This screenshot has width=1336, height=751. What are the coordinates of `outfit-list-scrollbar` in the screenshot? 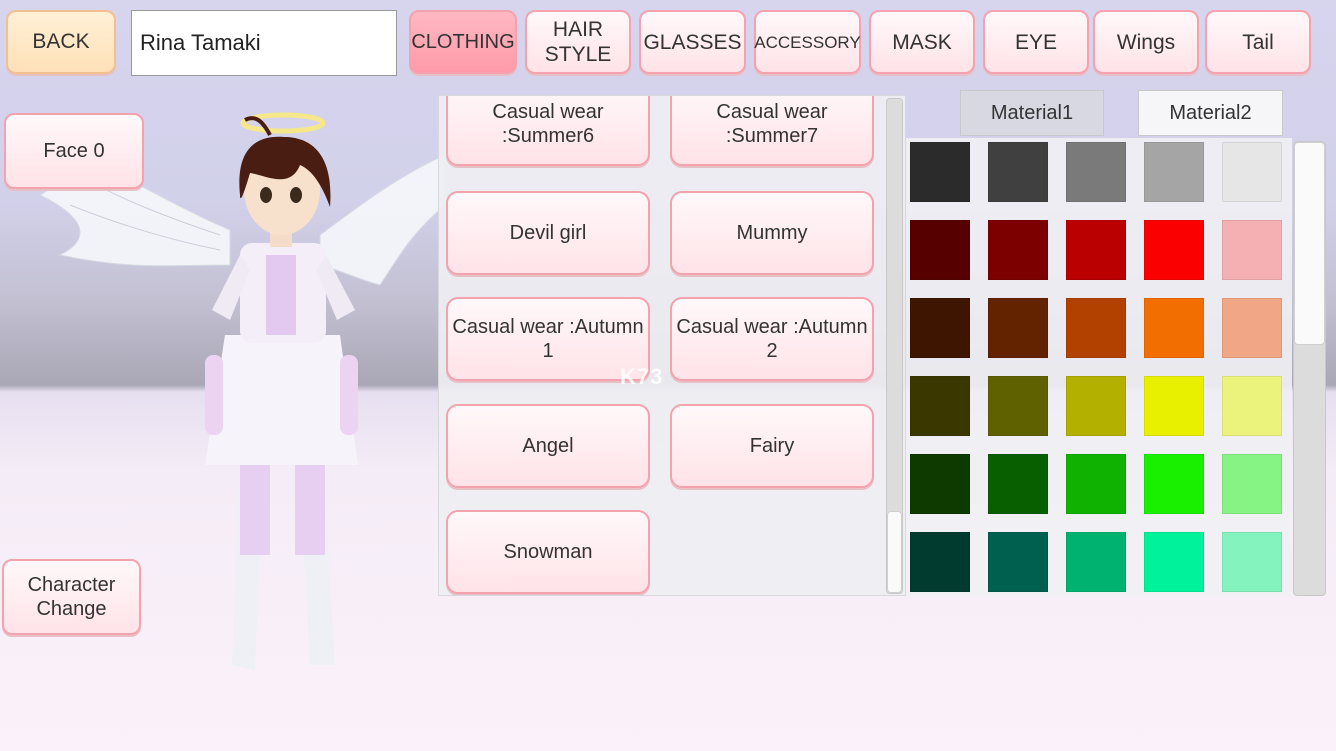 It's located at (894, 346).